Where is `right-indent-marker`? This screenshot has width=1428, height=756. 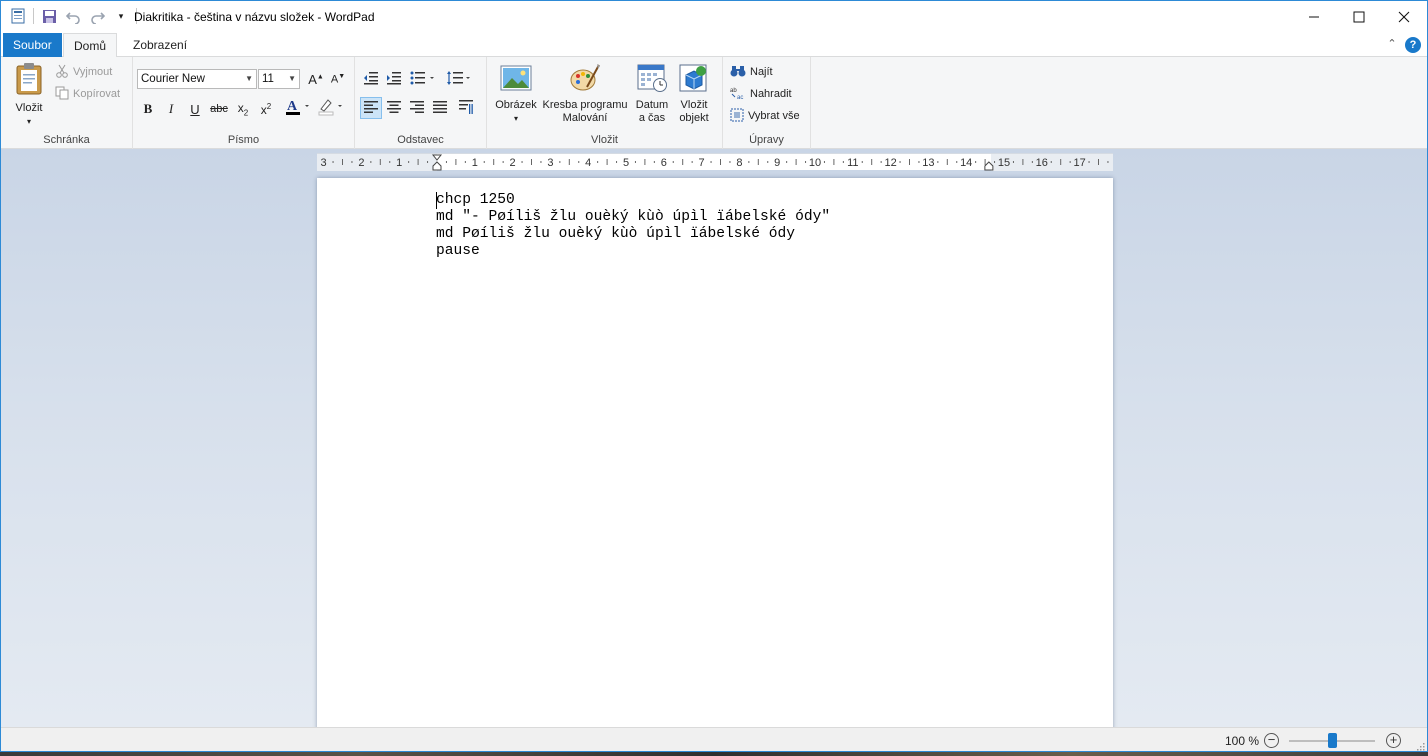
right-indent-marker is located at coordinates (989, 166).